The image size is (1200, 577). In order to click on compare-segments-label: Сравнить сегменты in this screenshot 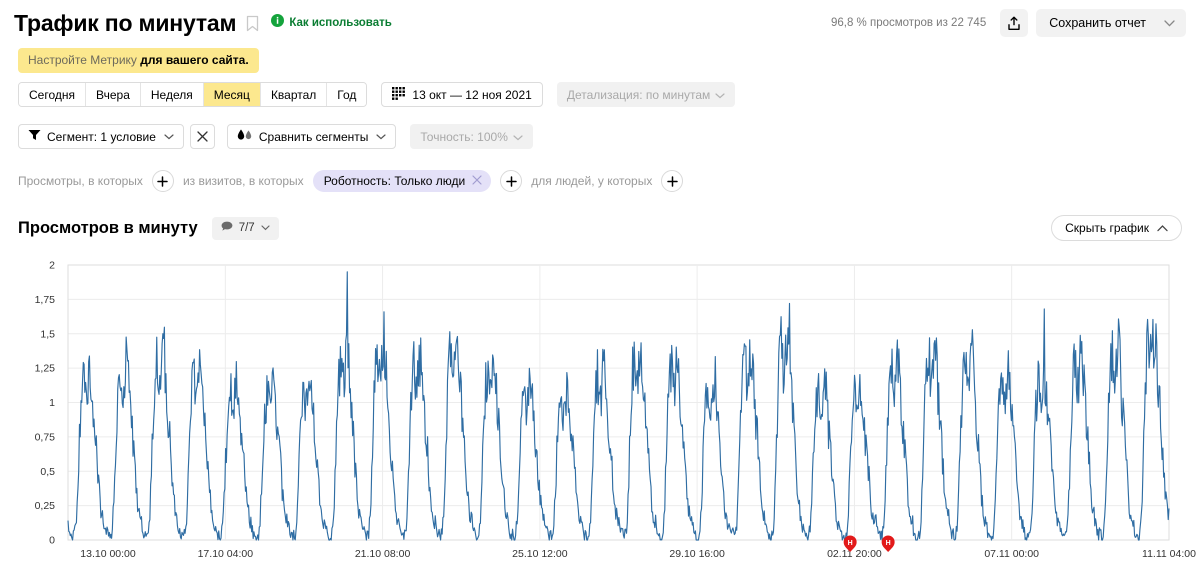, I will do `click(313, 136)`.